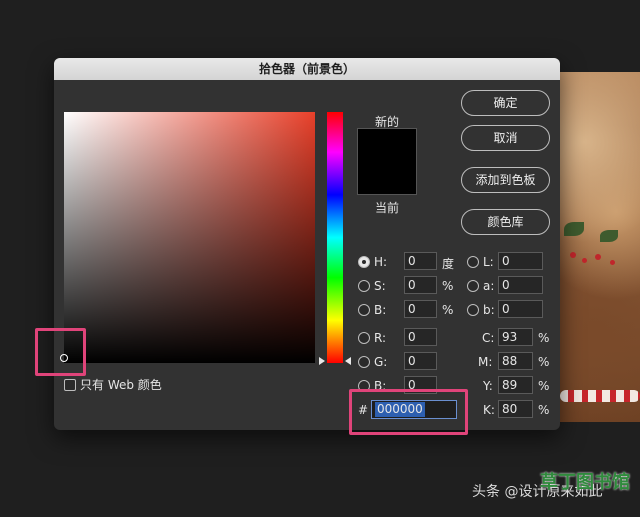  What do you see at coordinates (380, 286) in the screenshot?
I see `saturation-label: S:` at bounding box center [380, 286].